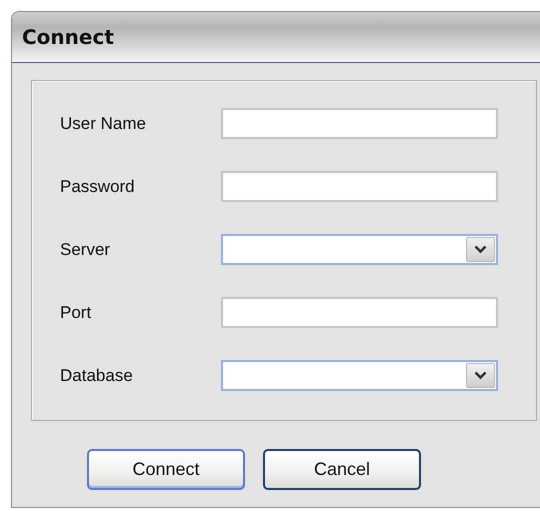 The height and width of the screenshot is (511, 540). Describe the element at coordinates (97, 376) in the screenshot. I see `field-label: Database` at that location.